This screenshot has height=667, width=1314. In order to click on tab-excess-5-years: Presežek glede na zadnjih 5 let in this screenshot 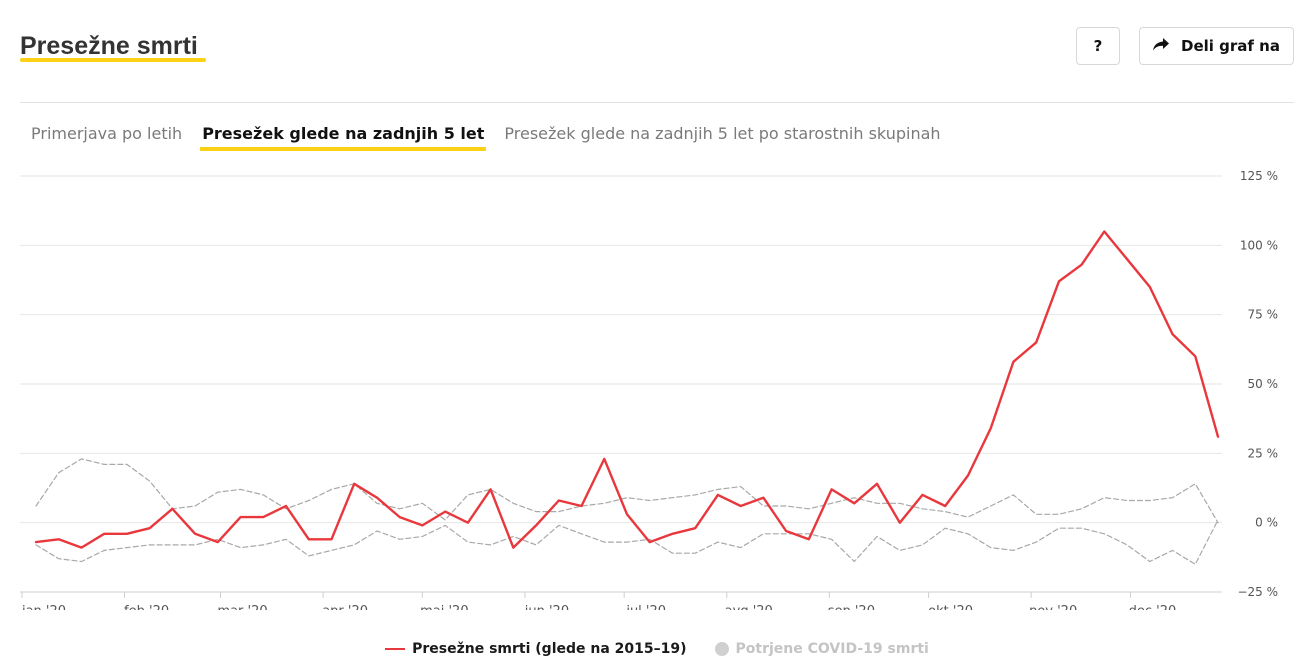, I will do `click(343, 137)`.